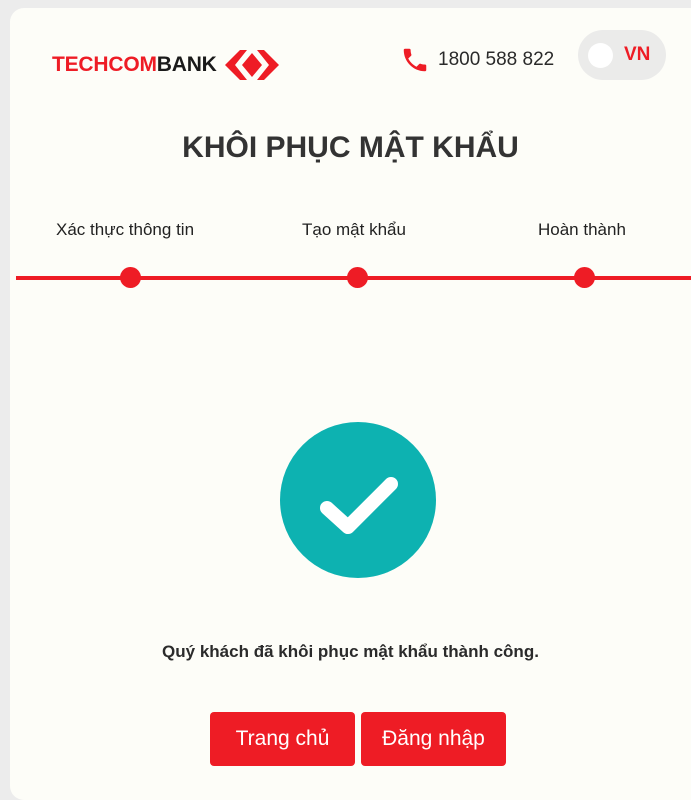 Image resolution: width=691 pixels, height=800 pixels. I want to click on step-dot-create-password, so click(357, 277).